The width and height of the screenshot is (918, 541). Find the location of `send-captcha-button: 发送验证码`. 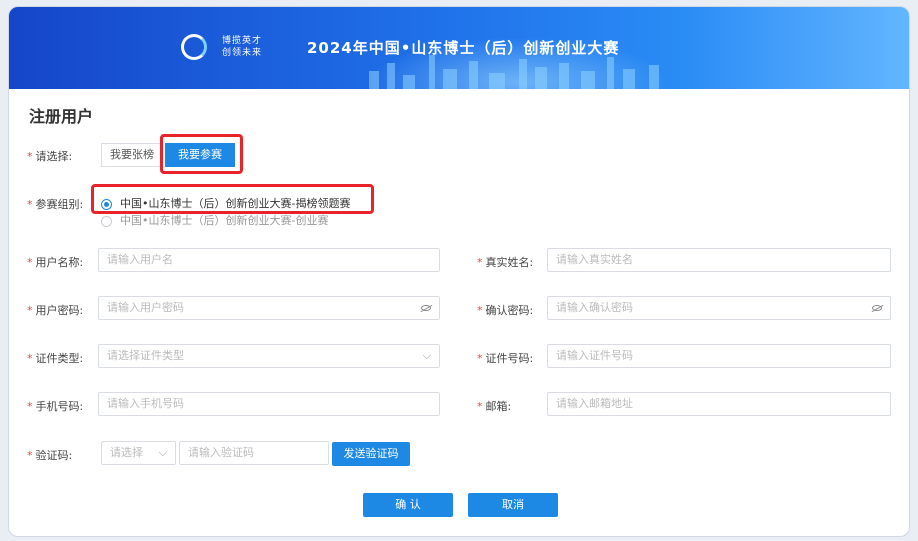

send-captcha-button: 发送验证码 is located at coordinates (371, 454).